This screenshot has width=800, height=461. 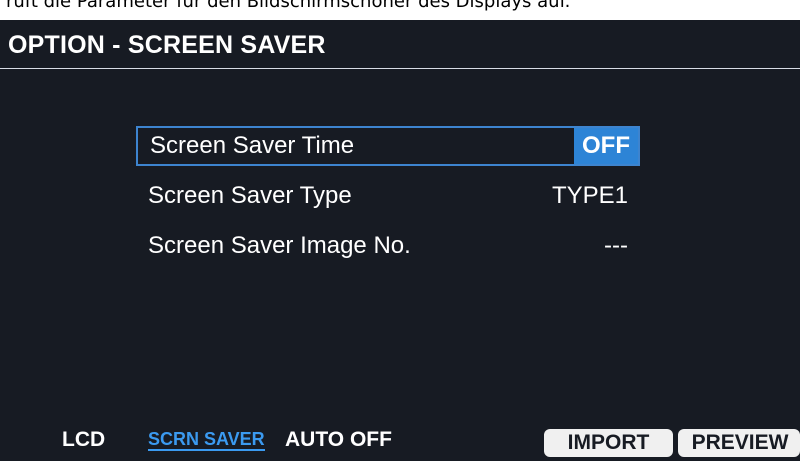 What do you see at coordinates (83, 440) in the screenshot?
I see `tab-lcd: LCD` at bounding box center [83, 440].